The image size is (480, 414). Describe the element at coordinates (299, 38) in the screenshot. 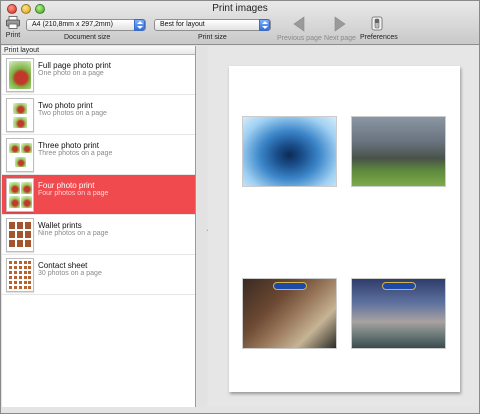

I see `previous-page-label: Previous page` at that location.